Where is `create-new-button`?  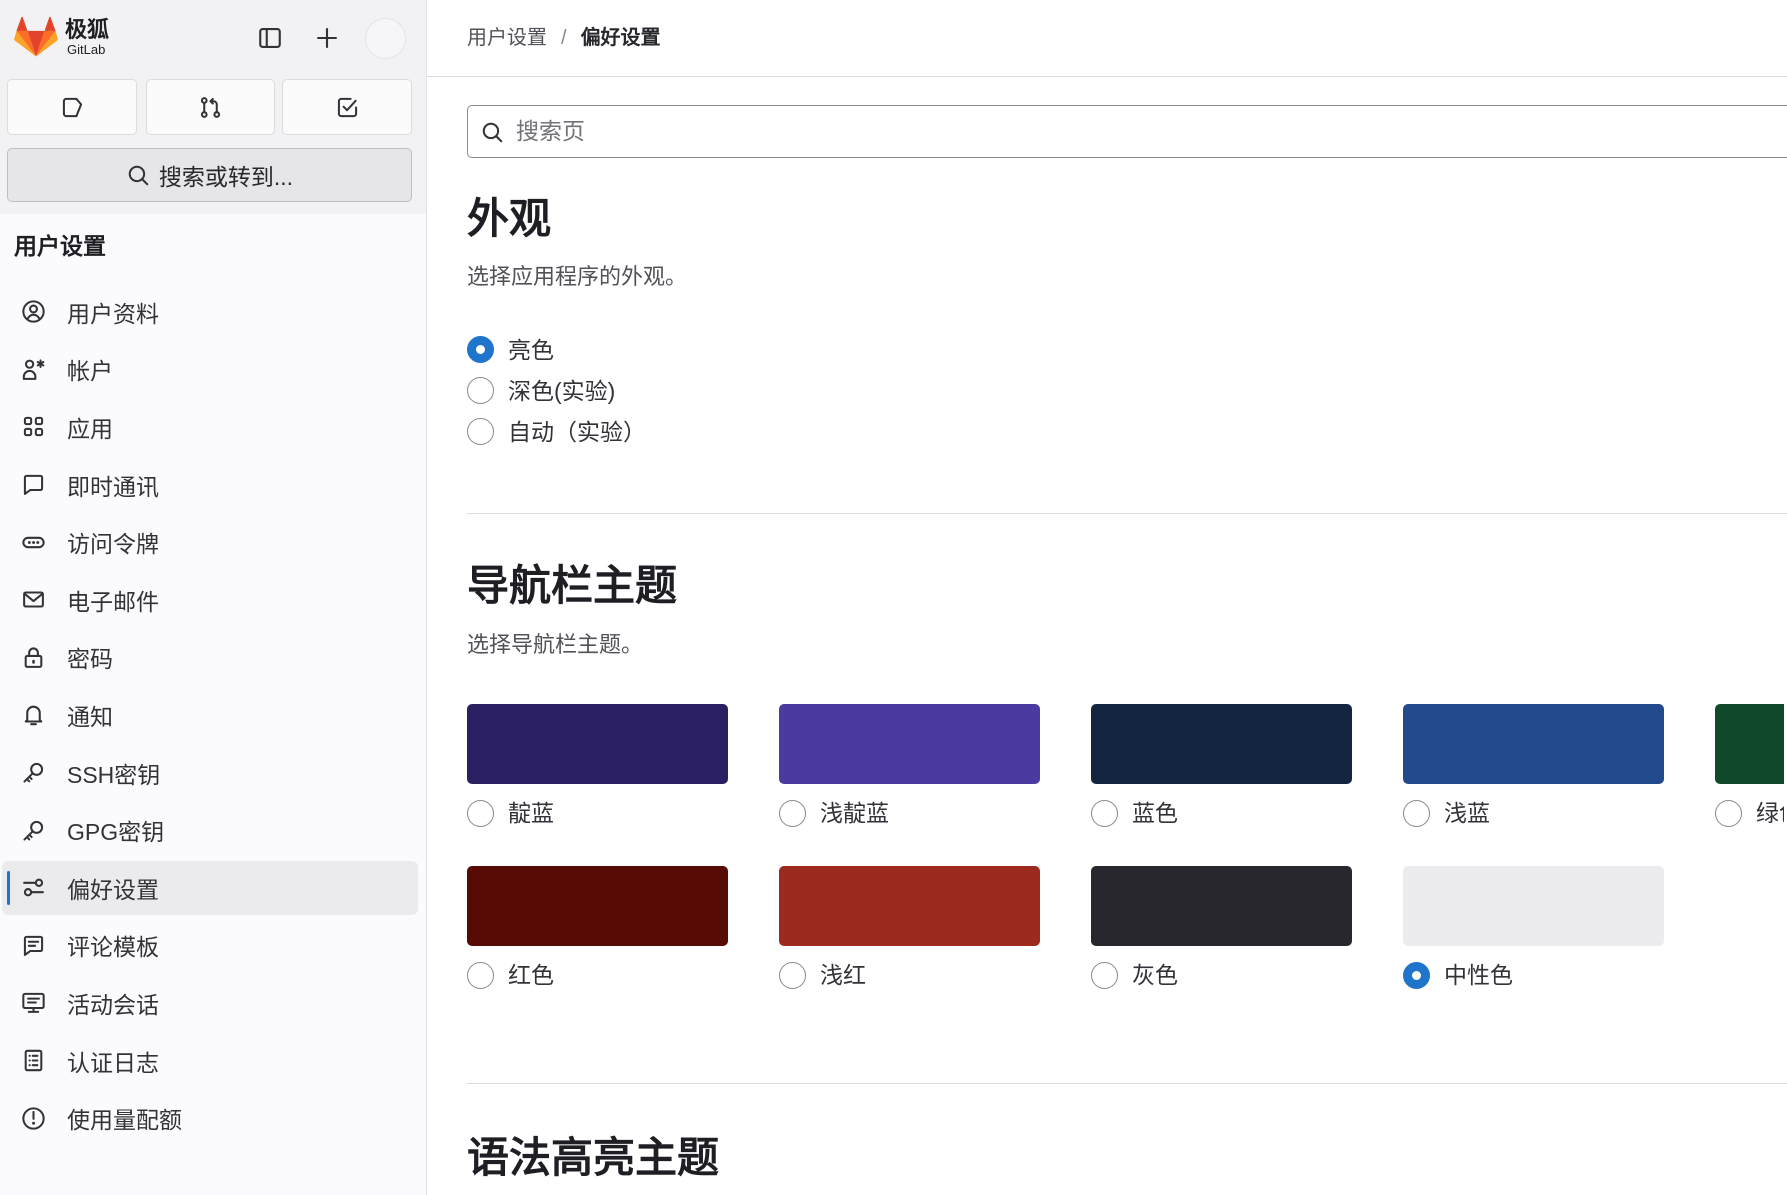
create-new-button is located at coordinates (327, 38).